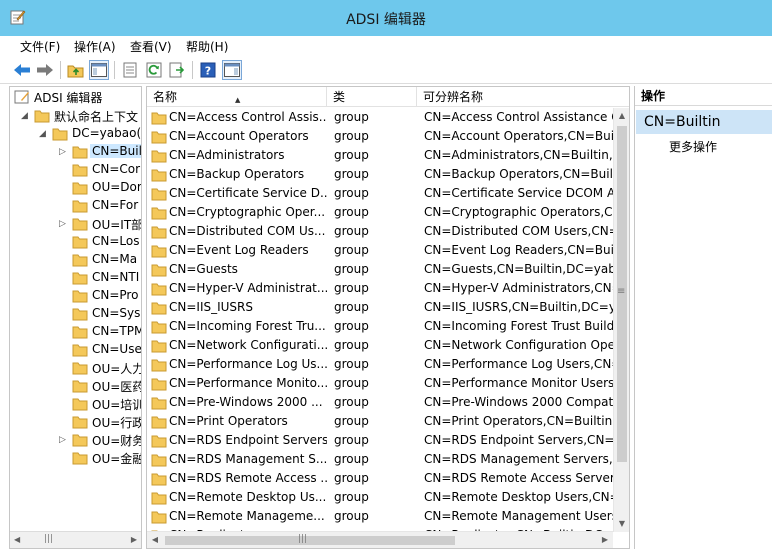 The image size is (772, 555). What do you see at coordinates (518, 421) in the screenshot?
I see `list-cell-dn: CN=Print Operators,CN=Builtin,D` at bounding box center [518, 421].